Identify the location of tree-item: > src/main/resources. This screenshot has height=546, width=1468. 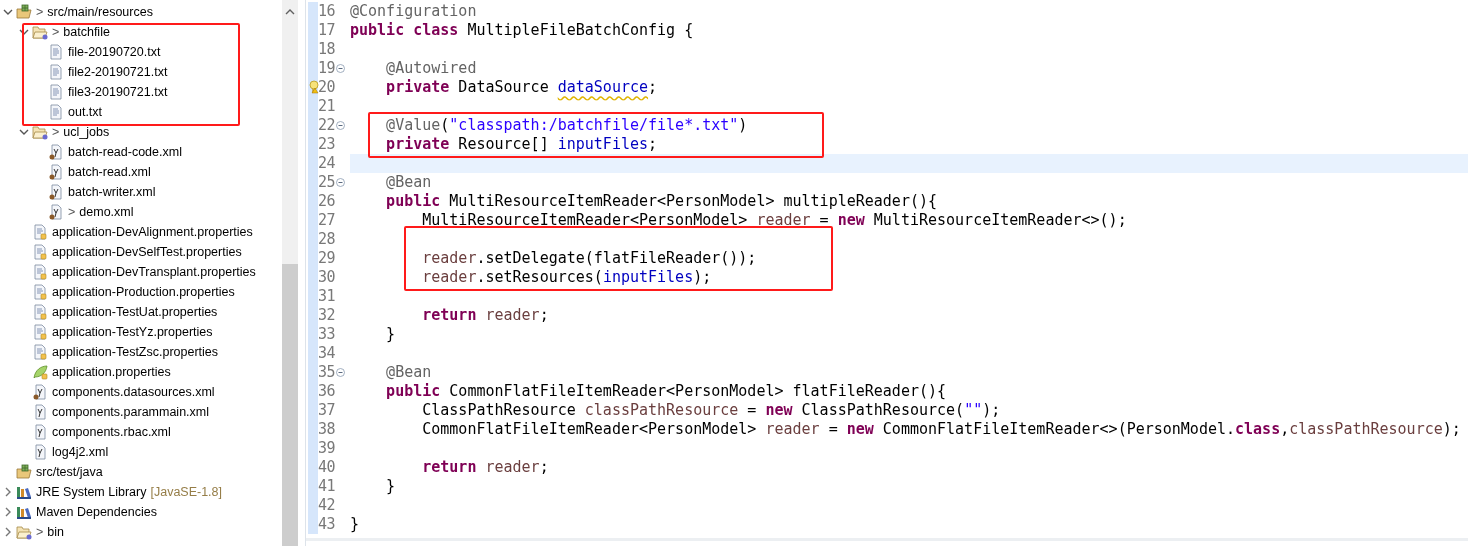
(141, 12).